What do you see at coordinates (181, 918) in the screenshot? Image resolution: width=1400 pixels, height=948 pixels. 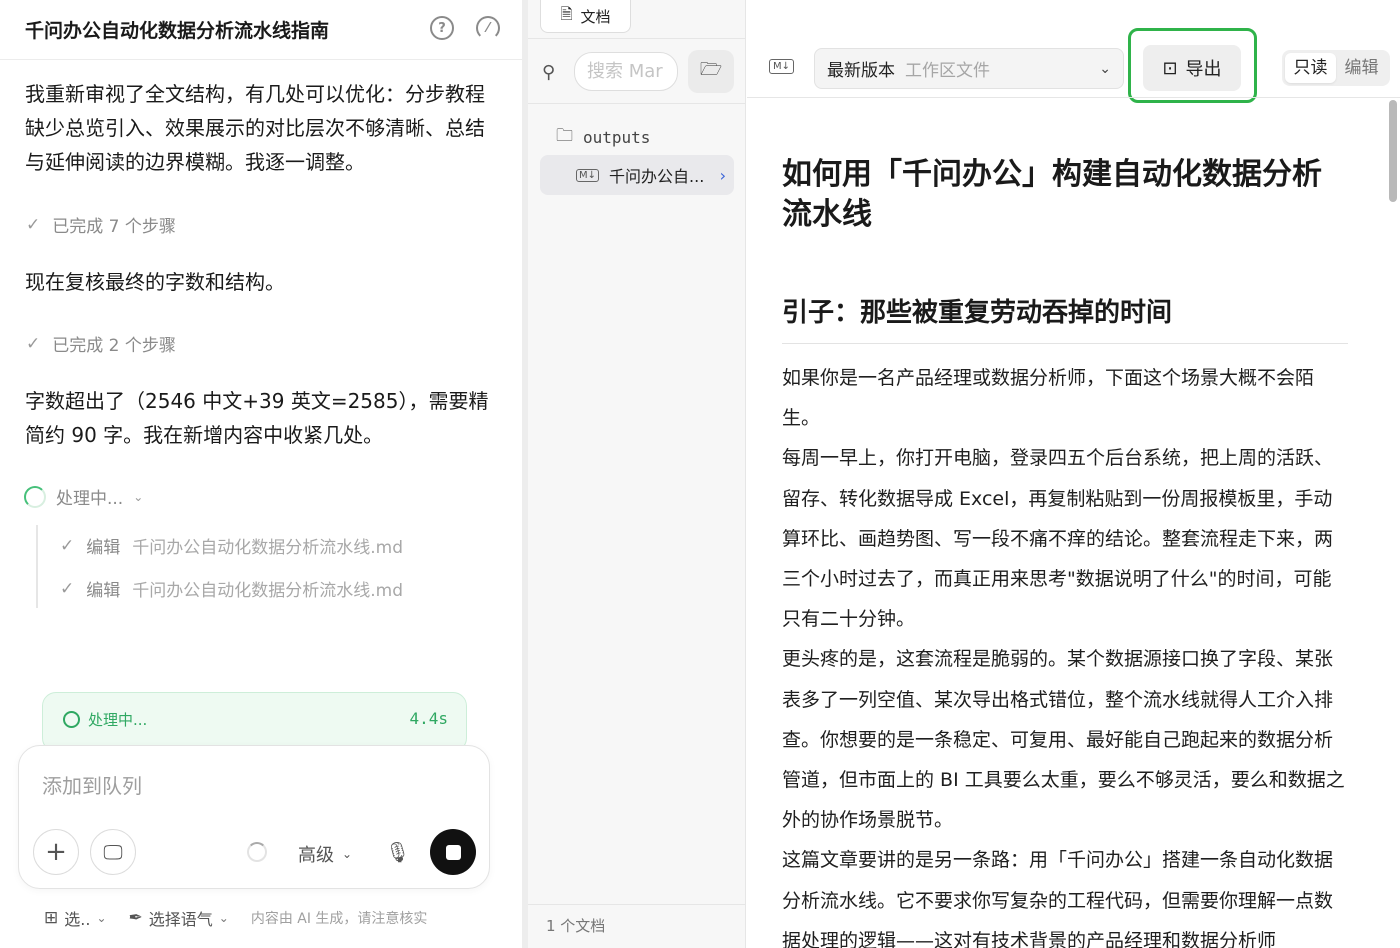 I see `tone-select: 选择语气` at bounding box center [181, 918].